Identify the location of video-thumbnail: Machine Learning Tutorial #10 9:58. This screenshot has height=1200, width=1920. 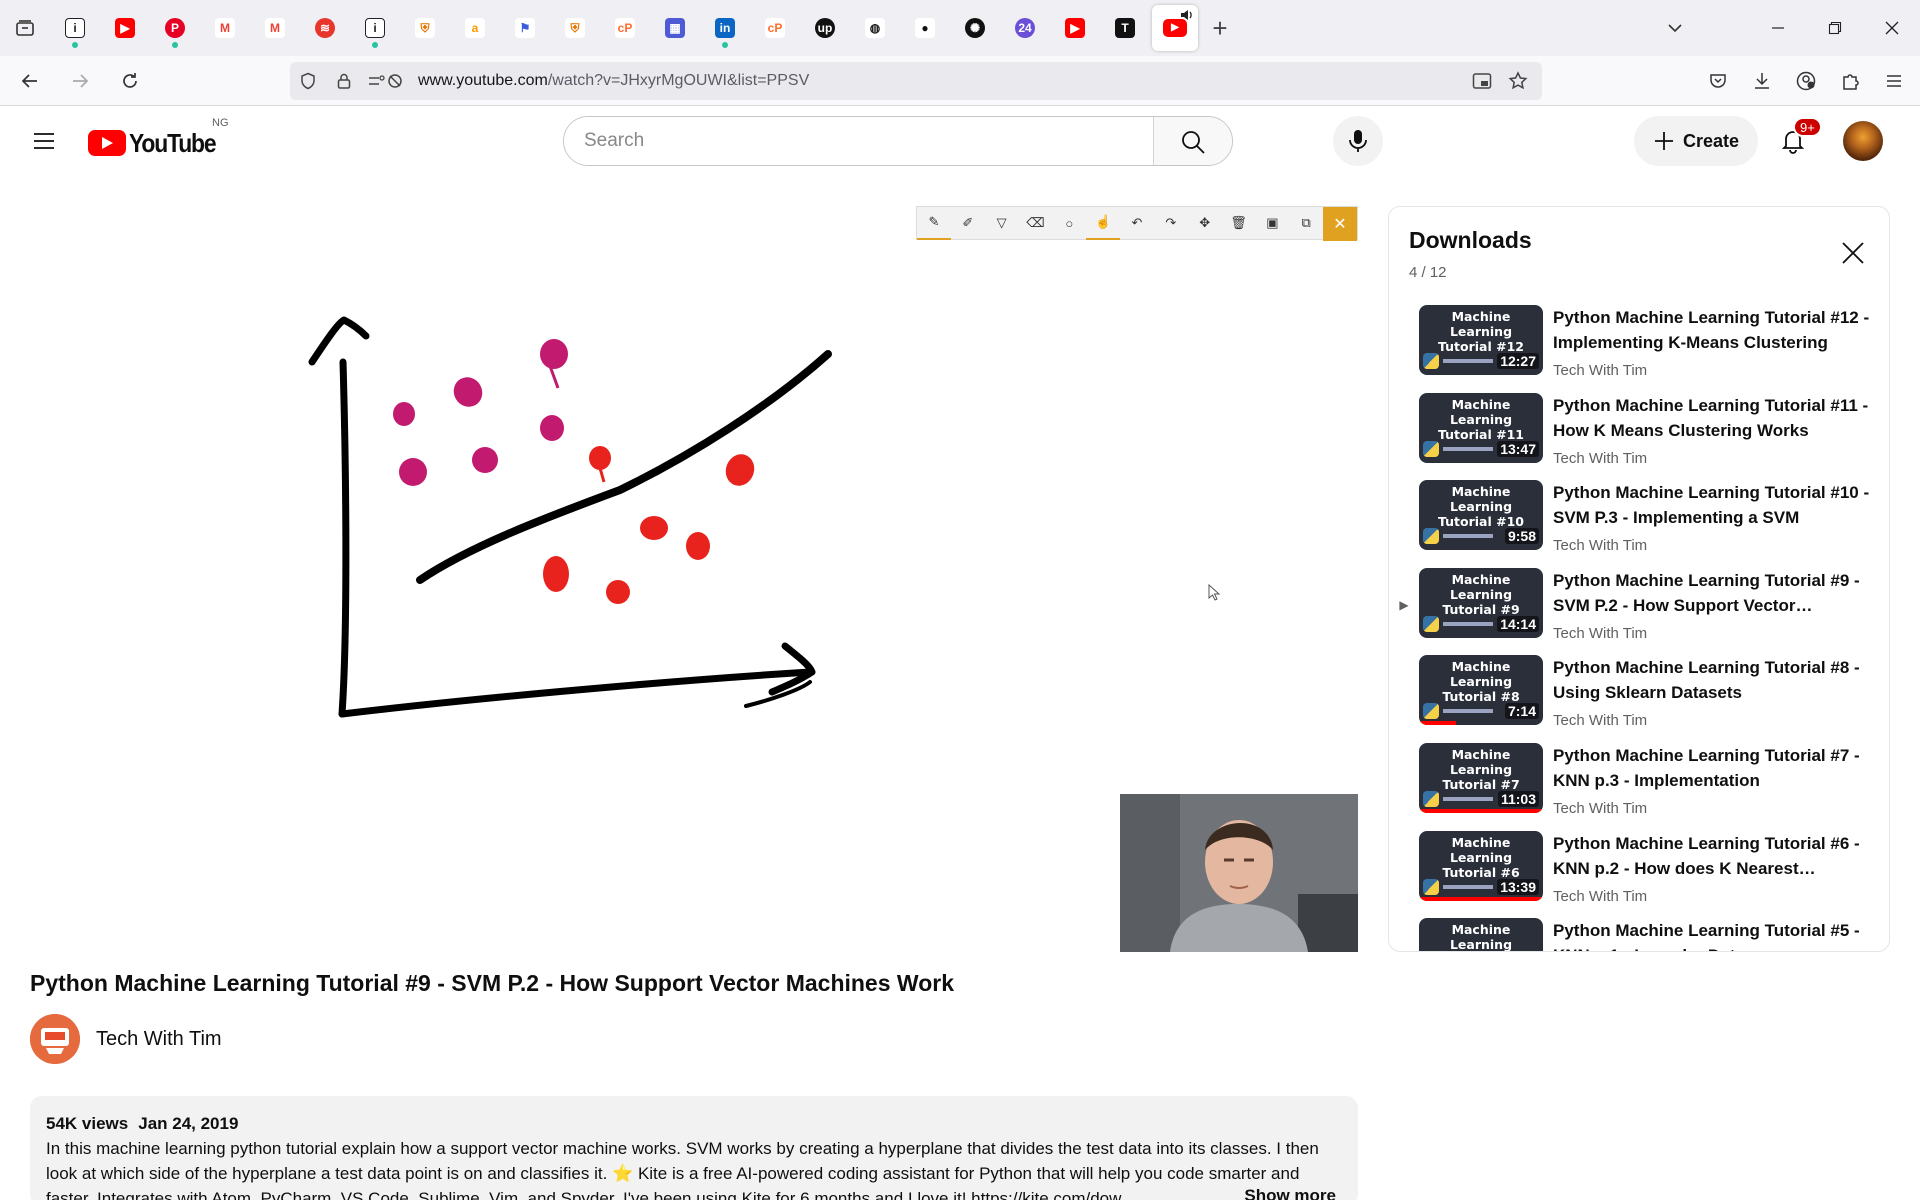
(1481, 515).